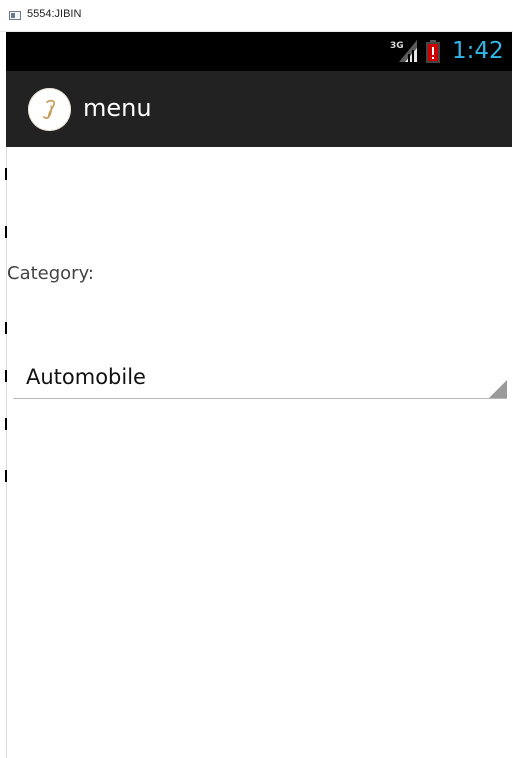 The image size is (513, 758). What do you see at coordinates (86, 377) in the screenshot?
I see `category-spinner-value: Automobile` at bounding box center [86, 377].